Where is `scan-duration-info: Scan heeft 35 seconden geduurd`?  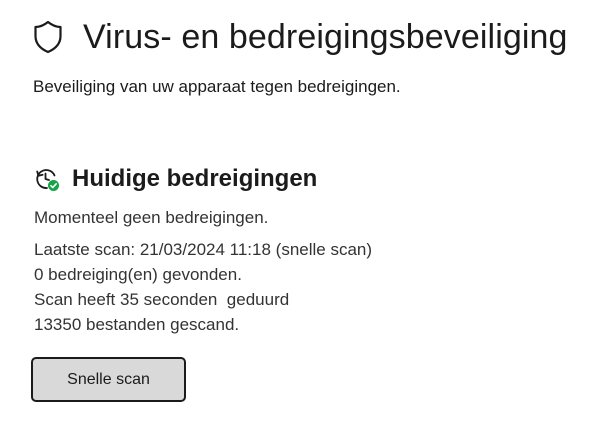
scan-duration-info: Scan heeft 35 seconden geduurd is located at coordinates (162, 299).